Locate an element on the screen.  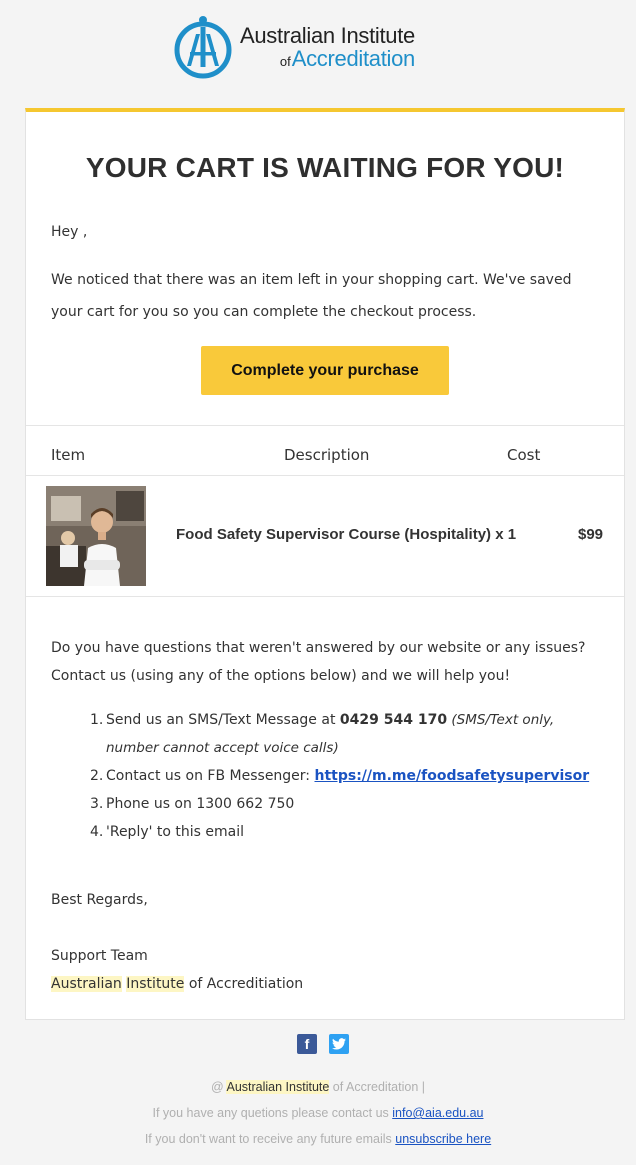
unsubscribe-link: unsubscribe here is located at coordinates (443, 1139).